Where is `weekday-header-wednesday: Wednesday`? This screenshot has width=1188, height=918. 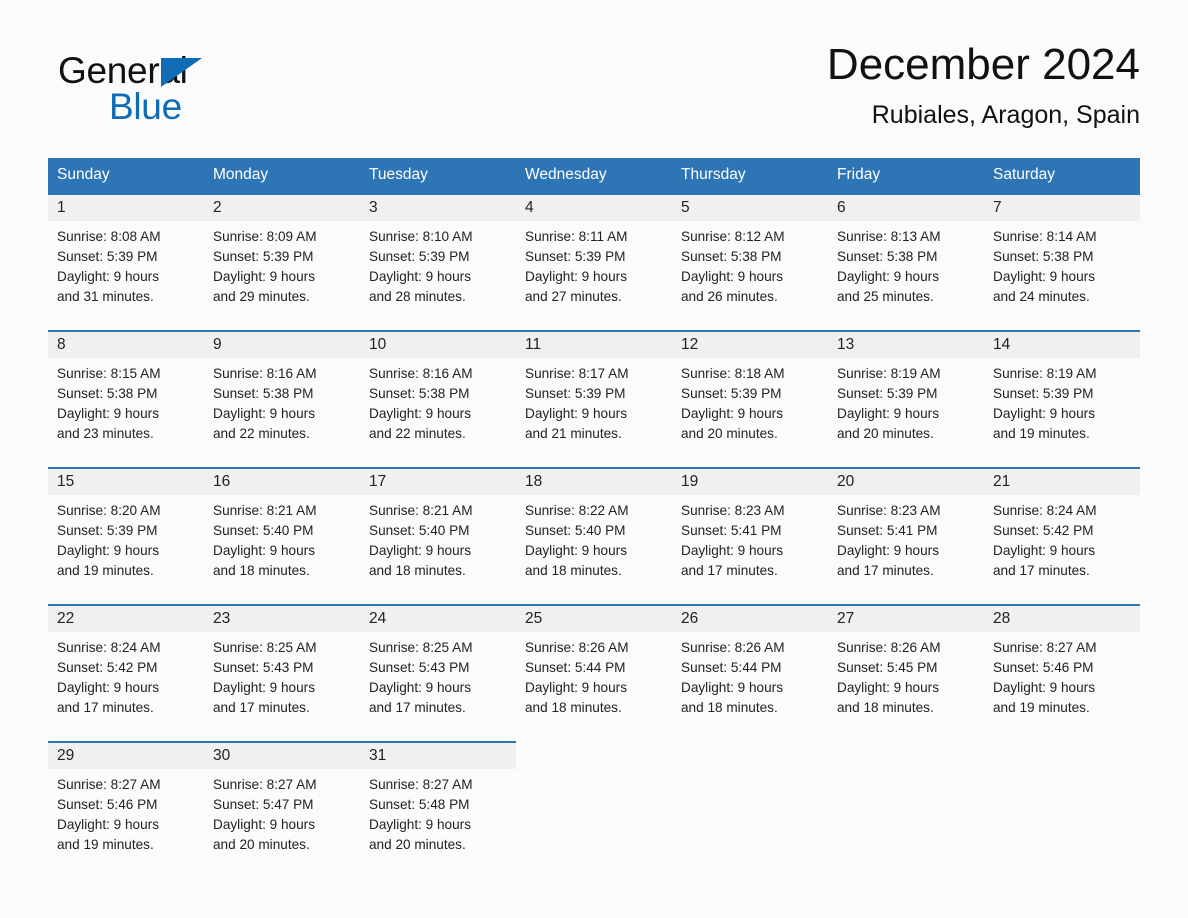 weekday-header-wednesday: Wednesday is located at coordinates (594, 176).